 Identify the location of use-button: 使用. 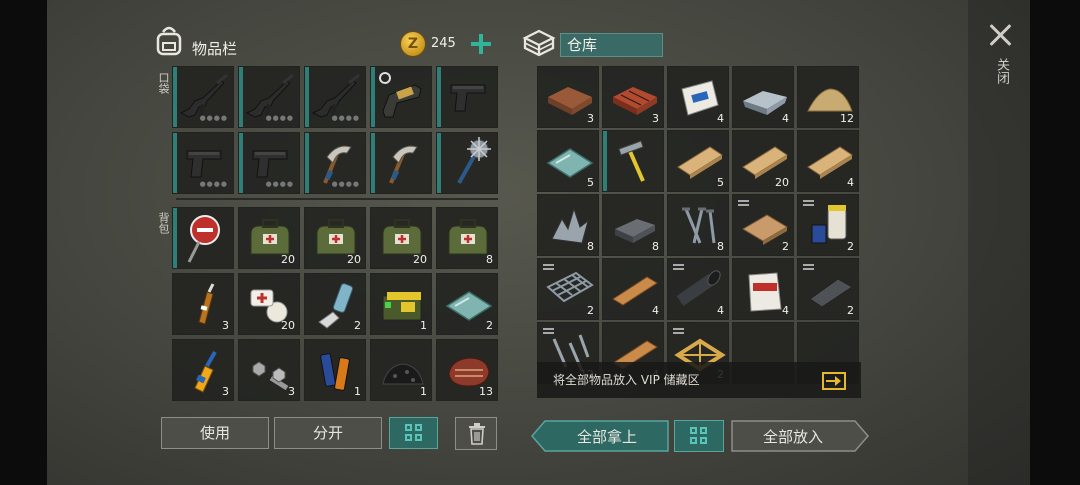
(215, 433).